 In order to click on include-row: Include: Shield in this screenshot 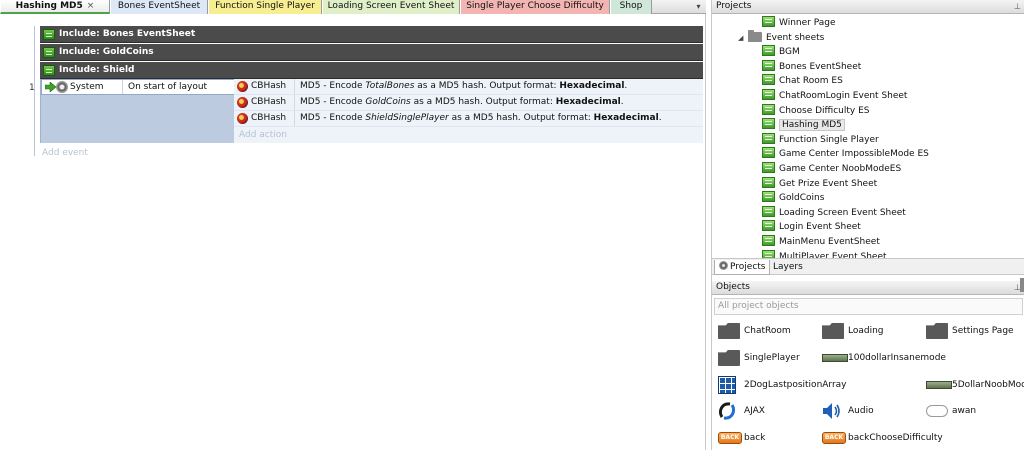, I will do `click(371, 70)`.